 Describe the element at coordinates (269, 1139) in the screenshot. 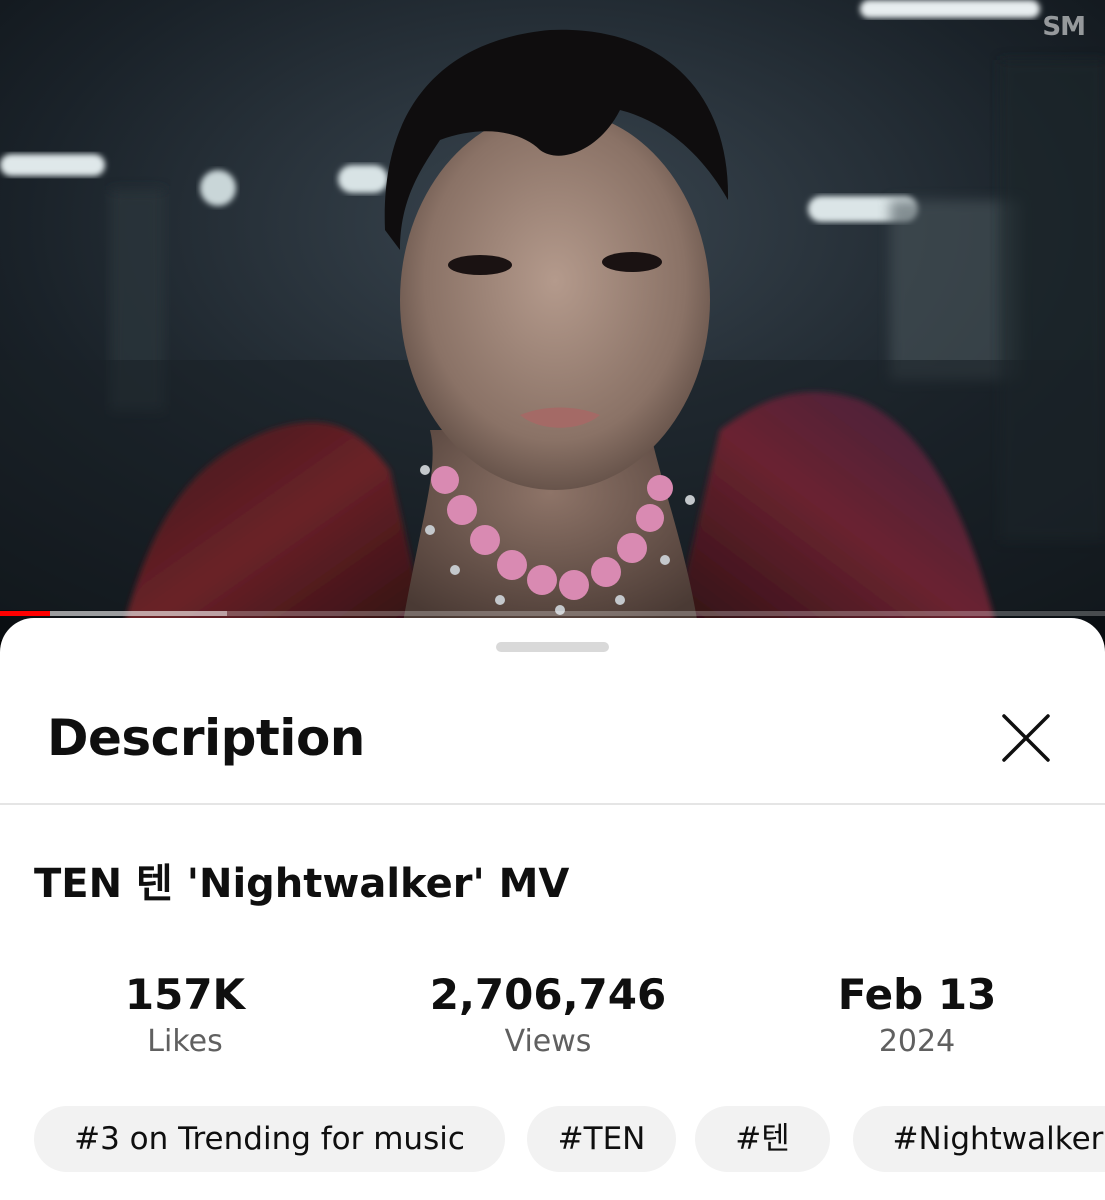

I see `chip-trending: #3 on Trending for music` at that location.